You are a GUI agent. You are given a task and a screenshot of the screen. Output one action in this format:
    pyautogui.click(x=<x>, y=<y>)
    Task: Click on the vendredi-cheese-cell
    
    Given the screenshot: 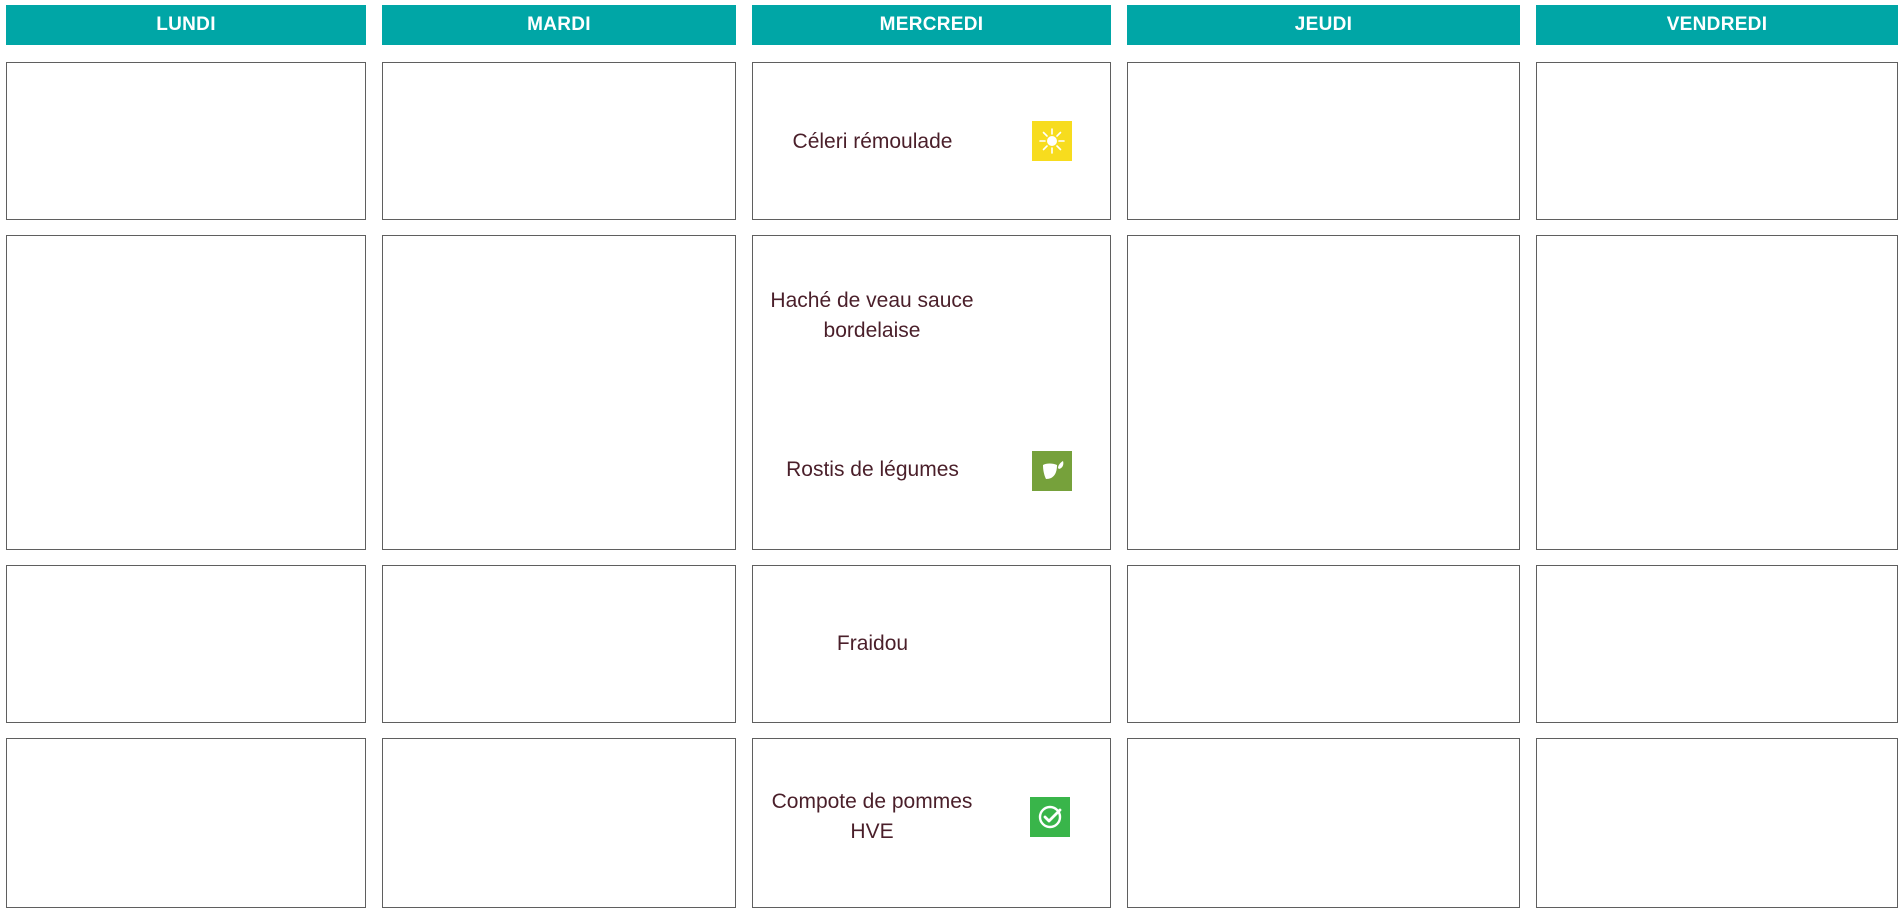 What is the action you would take?
    pyautogui.click(x=1717, y=644)
    